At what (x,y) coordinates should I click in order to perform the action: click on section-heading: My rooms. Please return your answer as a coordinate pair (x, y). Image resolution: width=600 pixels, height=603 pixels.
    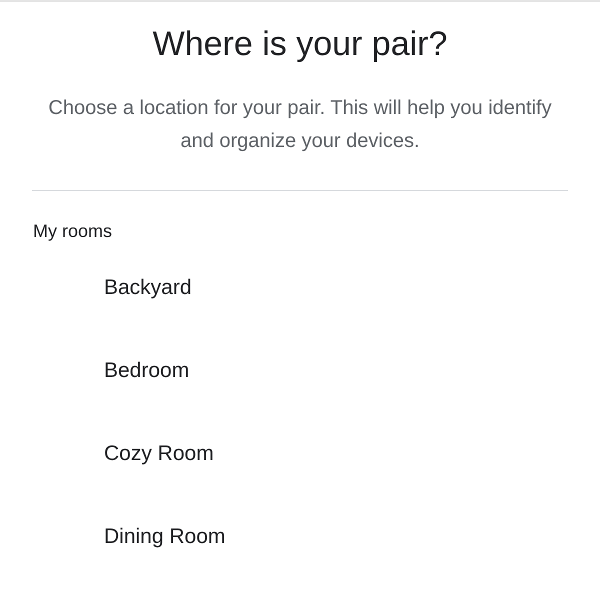
    Looking at the image, I should click on (72, 231).